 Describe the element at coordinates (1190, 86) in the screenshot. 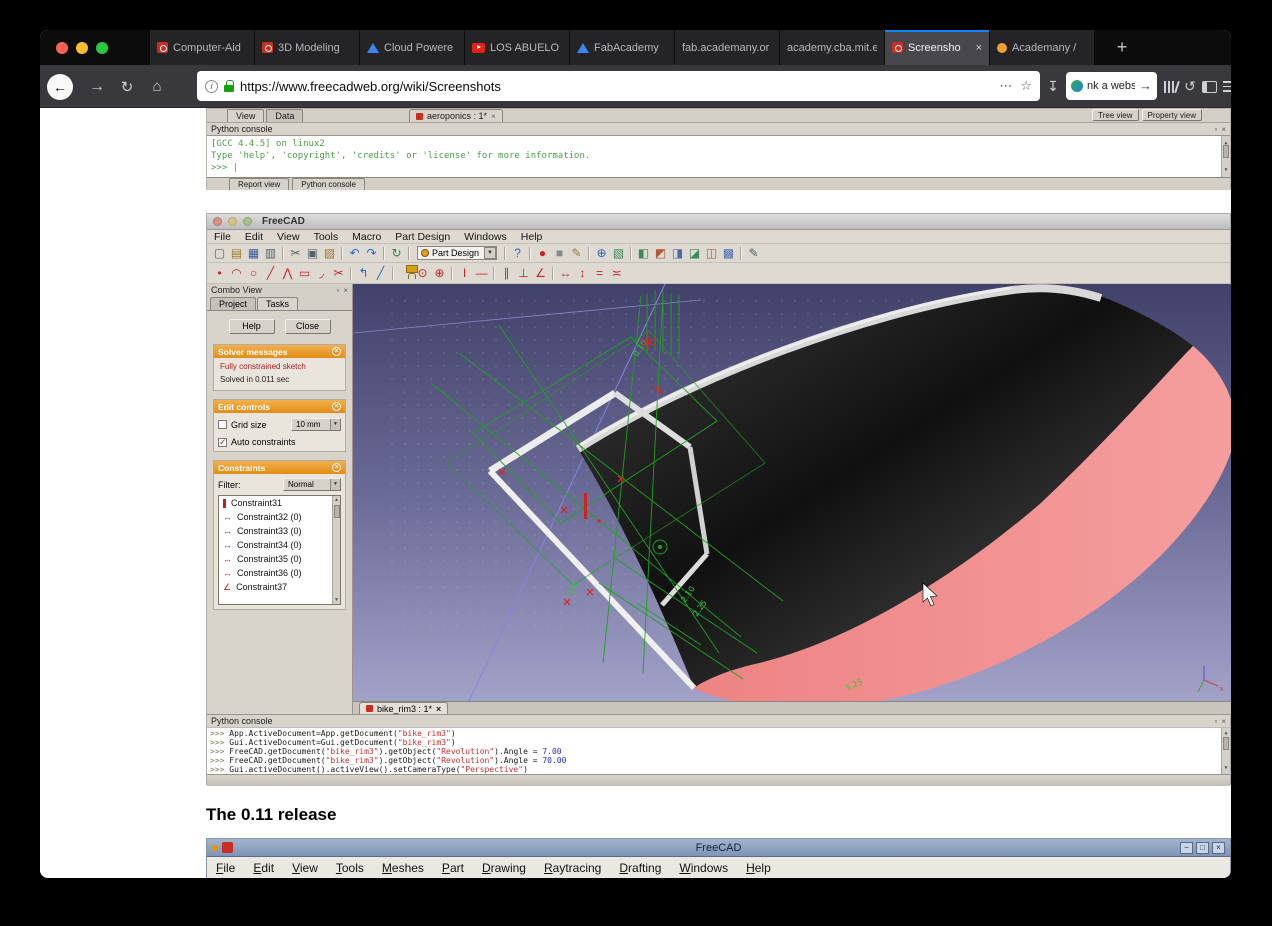

I see `history-button` at that location.